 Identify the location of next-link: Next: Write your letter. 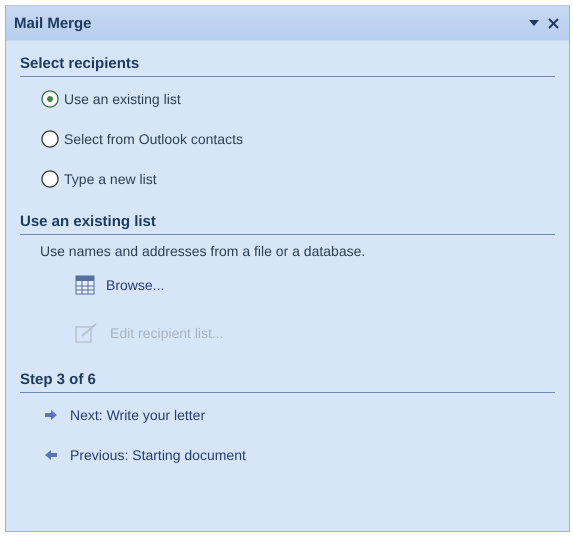
(125, 415).